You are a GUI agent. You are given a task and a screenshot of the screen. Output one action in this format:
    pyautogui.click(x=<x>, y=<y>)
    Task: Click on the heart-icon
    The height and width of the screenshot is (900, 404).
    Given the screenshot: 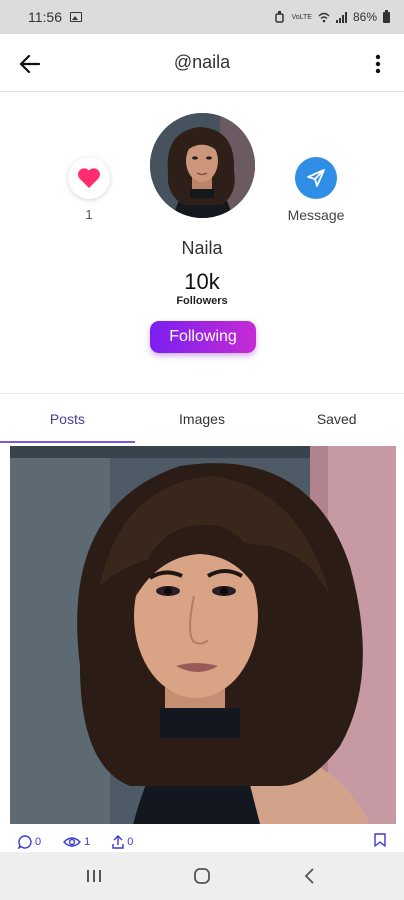 What is the action you would take?
    pyautogui.click(x=89, y=178)
    